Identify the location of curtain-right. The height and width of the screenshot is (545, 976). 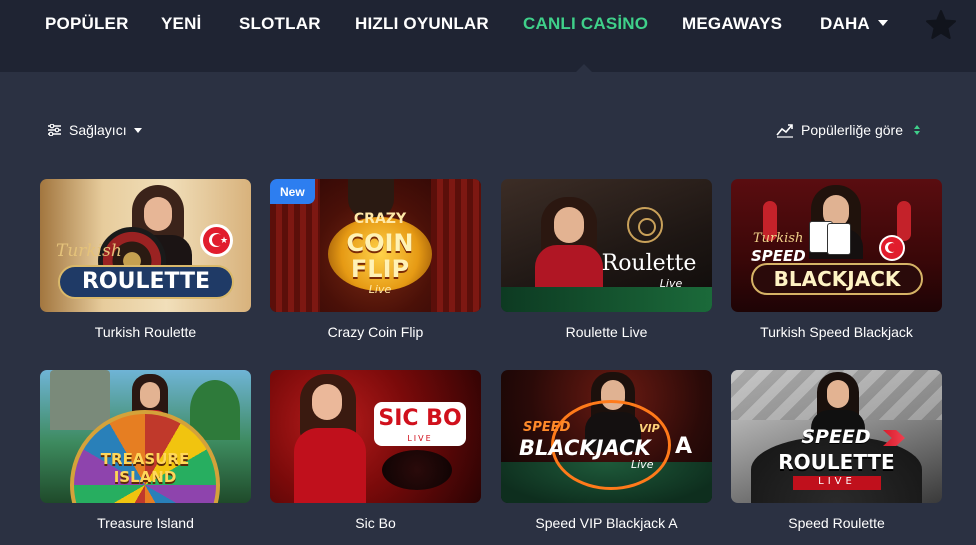
(456, 245).